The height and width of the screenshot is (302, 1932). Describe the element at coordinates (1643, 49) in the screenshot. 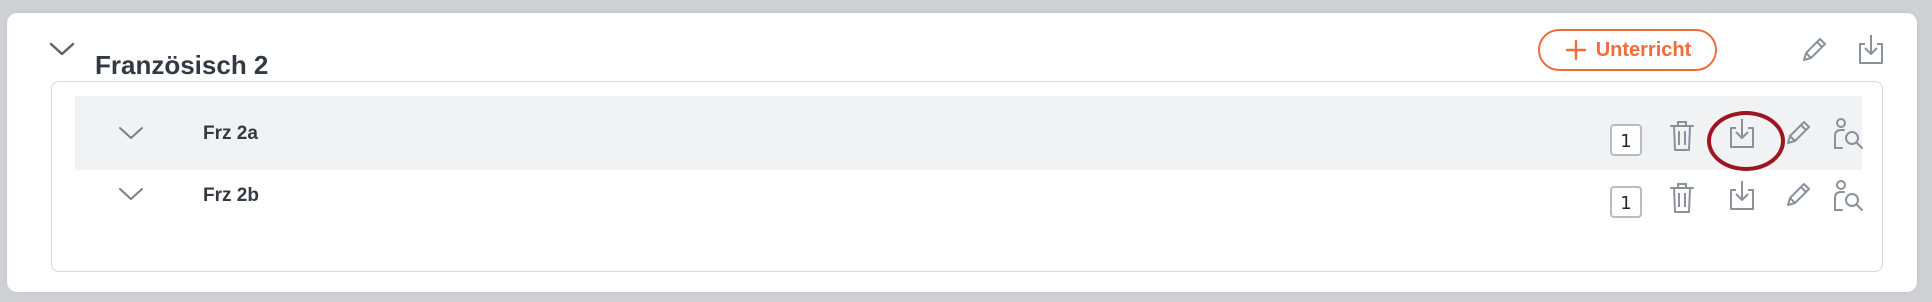

I see `add-lesson-label: Unterricht` at that location.